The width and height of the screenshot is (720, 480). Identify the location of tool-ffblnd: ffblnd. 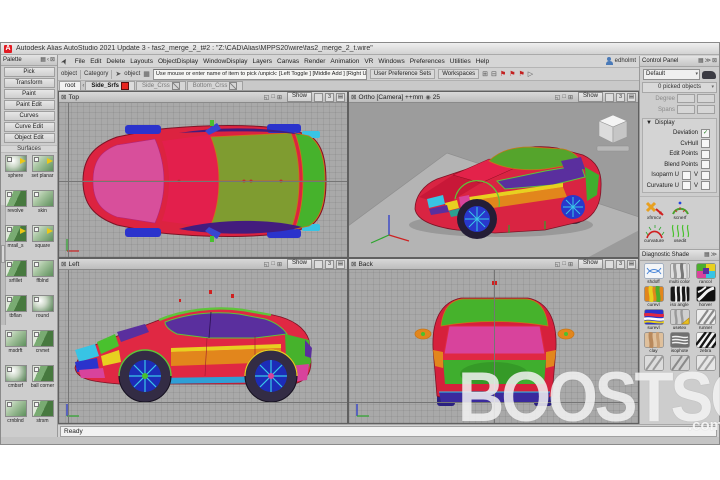
(43, 277).